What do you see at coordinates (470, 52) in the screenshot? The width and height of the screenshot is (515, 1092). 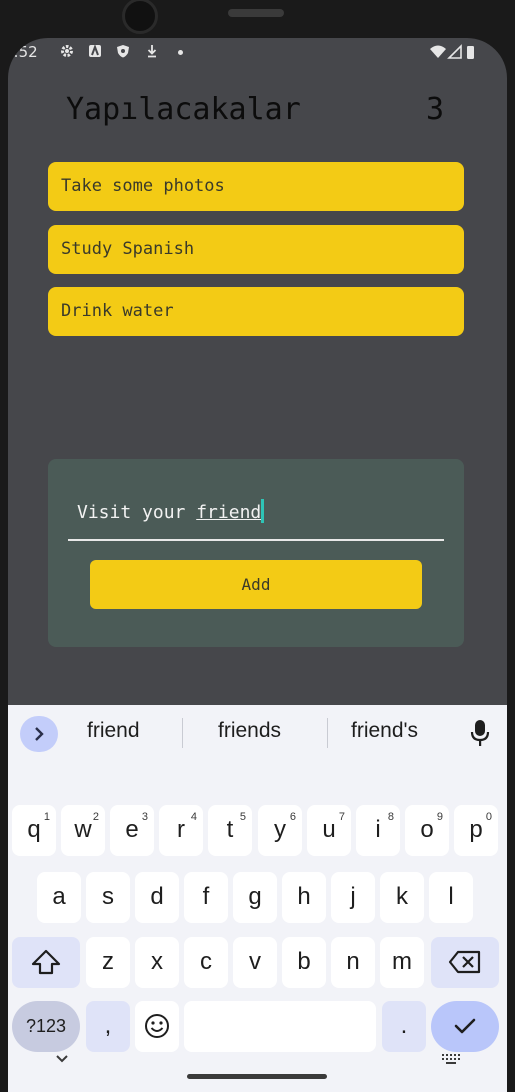 I see `battery-icon` at bounding box center [470, 52].